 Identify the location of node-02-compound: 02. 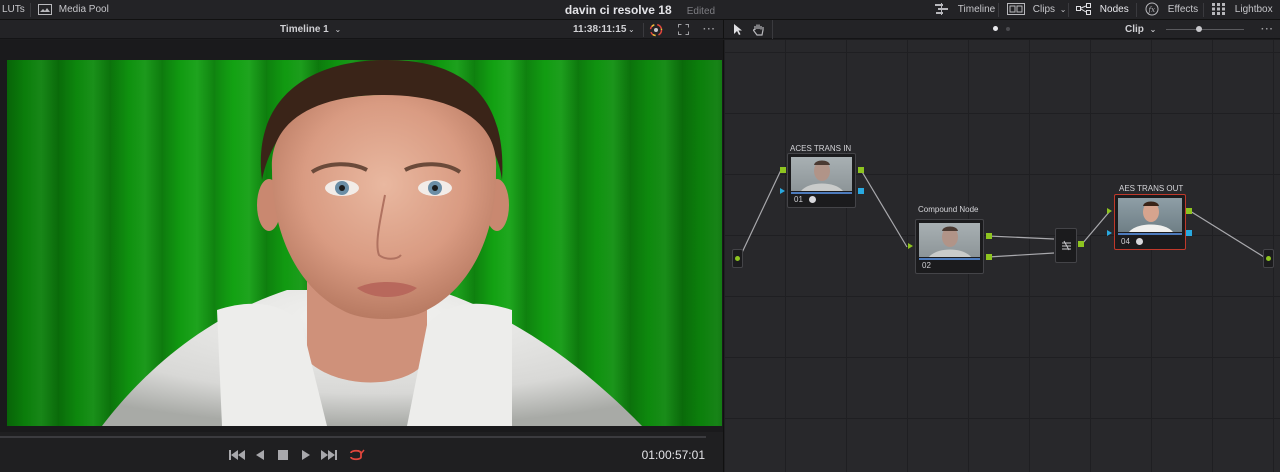
(949, 246).